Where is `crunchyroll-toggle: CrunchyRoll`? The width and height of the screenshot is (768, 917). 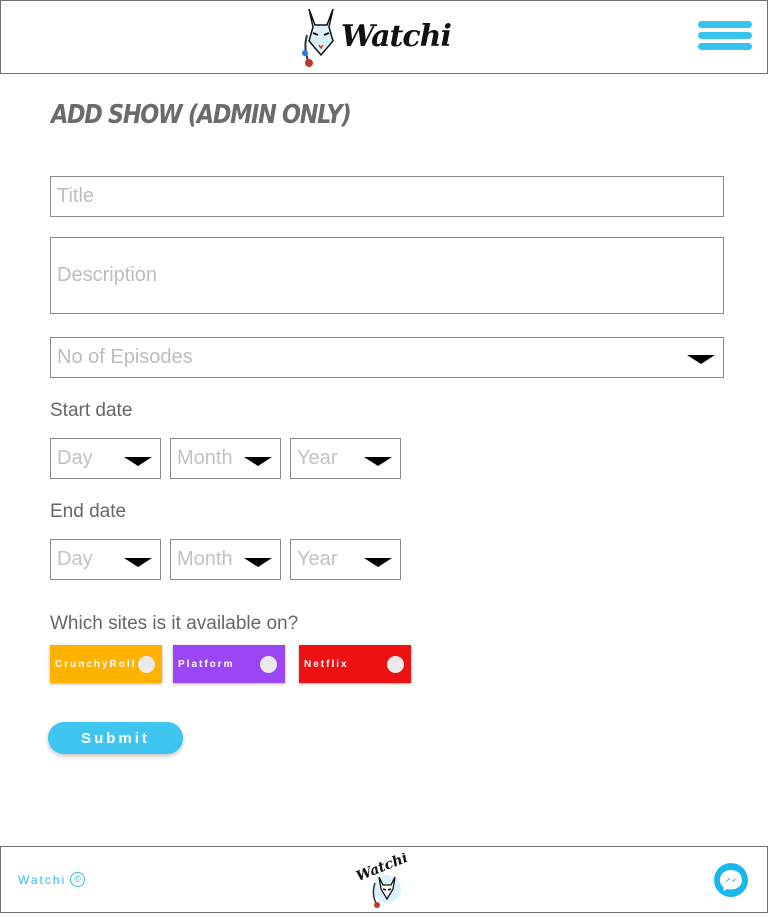 crunchyroll-toggle: CrunchyRoll is located at coordinates (106, 664).